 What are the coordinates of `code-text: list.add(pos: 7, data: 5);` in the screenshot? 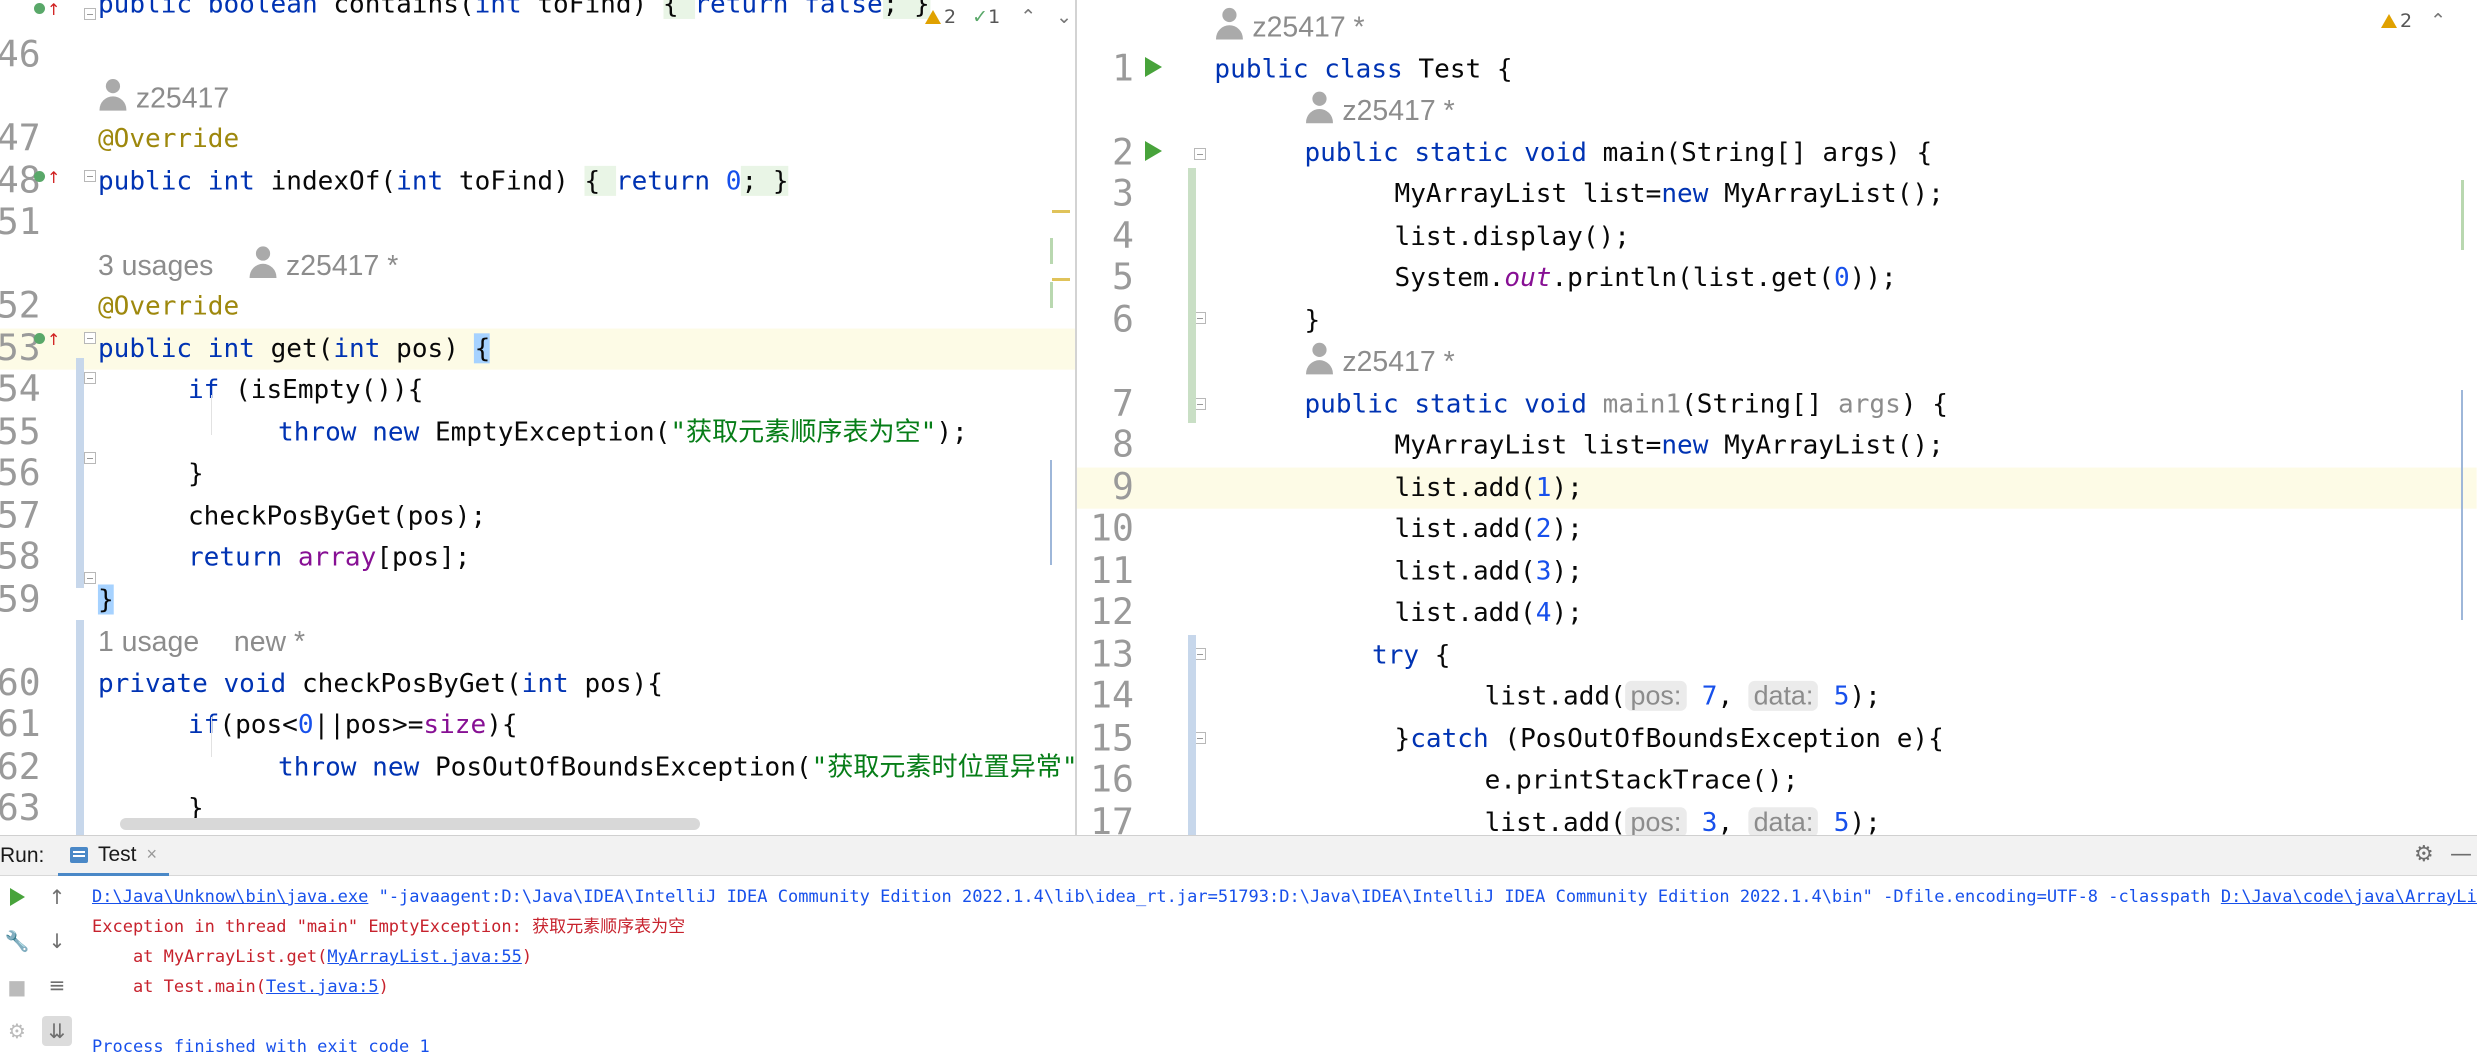 It's located at (1683, 697).